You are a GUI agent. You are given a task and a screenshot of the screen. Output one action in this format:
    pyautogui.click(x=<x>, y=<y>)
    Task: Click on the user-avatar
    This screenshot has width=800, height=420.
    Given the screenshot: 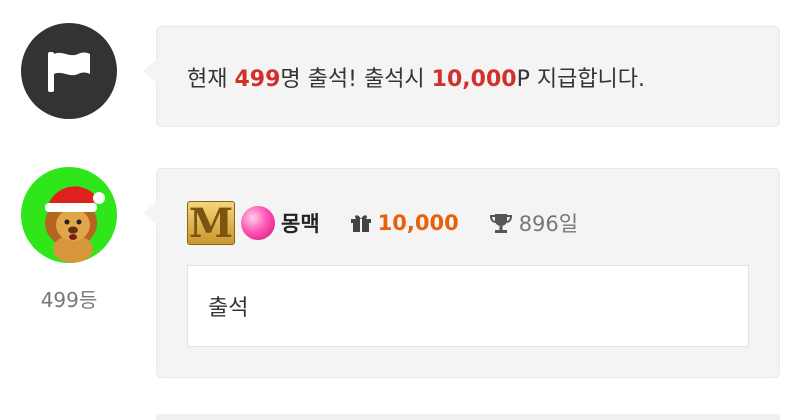 What is the action you would take?
    pyautogui.click(x=69, y=215)
    